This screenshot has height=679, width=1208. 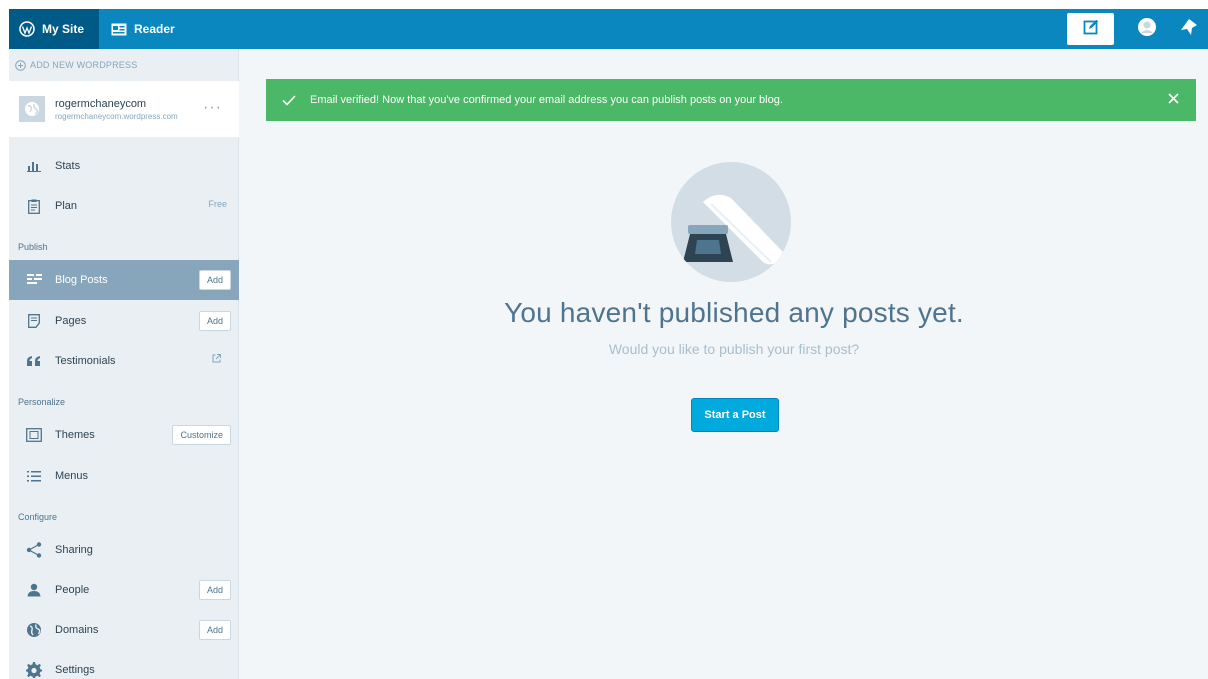 What do you see at coordinates (42, 402) in the screenshot?
I see `section-heading-personalize: Personalize` at bounding box center [42, 402].